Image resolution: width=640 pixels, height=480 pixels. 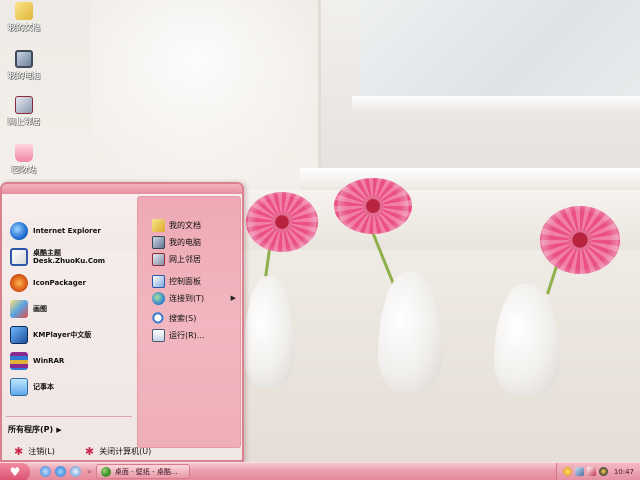 I want to click on logoff-label: 注销(L), so click(x=41, y=451).